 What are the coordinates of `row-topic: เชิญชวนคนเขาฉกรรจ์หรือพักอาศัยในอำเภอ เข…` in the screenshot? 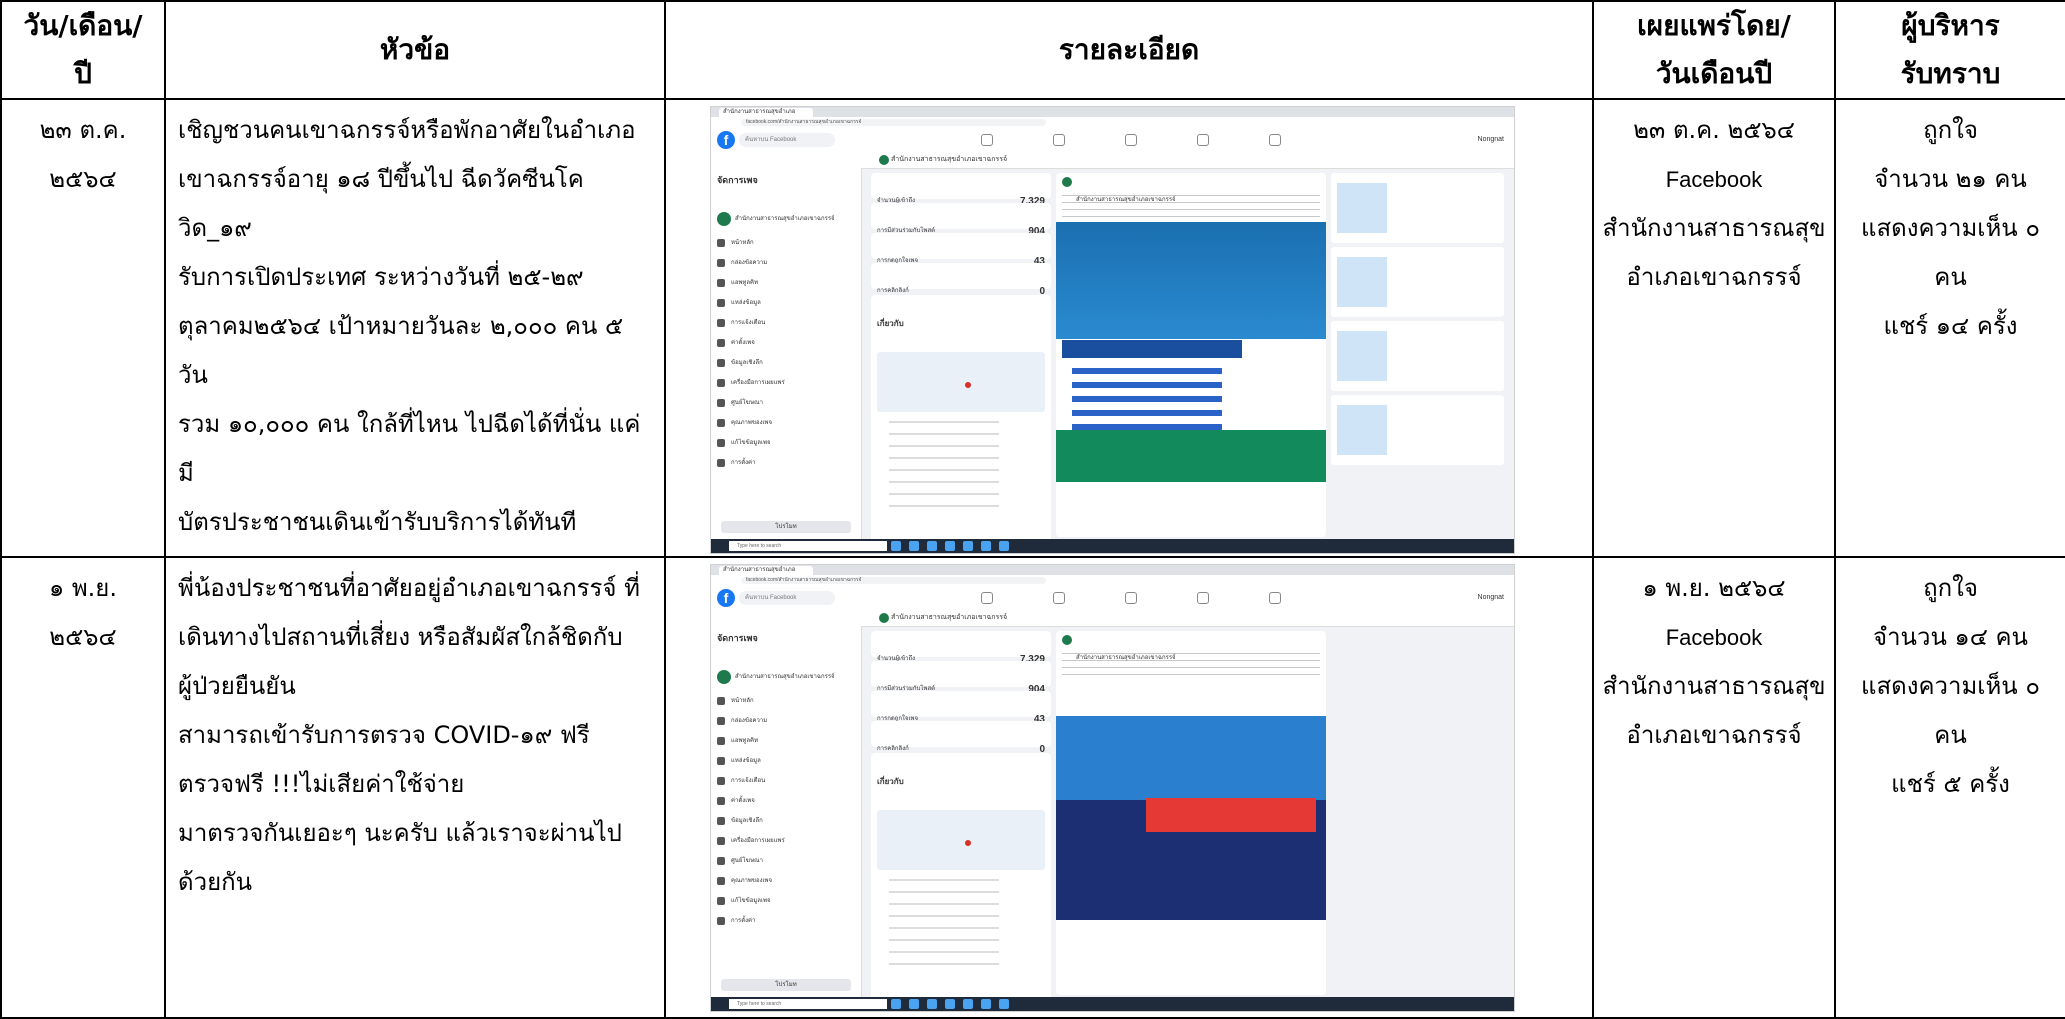 It's located at (415, 328).